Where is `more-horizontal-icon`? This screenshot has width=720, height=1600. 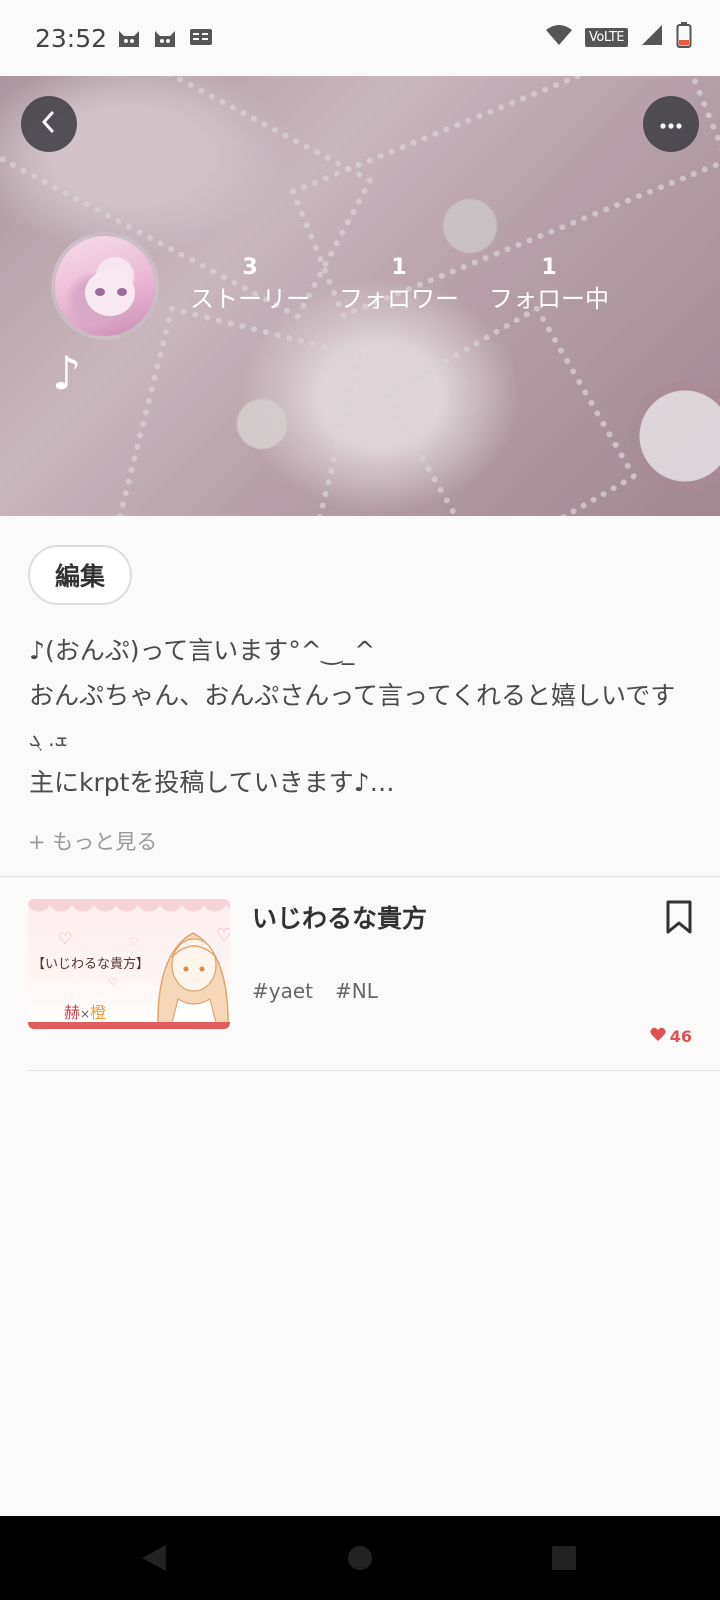 more-horizontal-icon is located at coordinates (671, 124).